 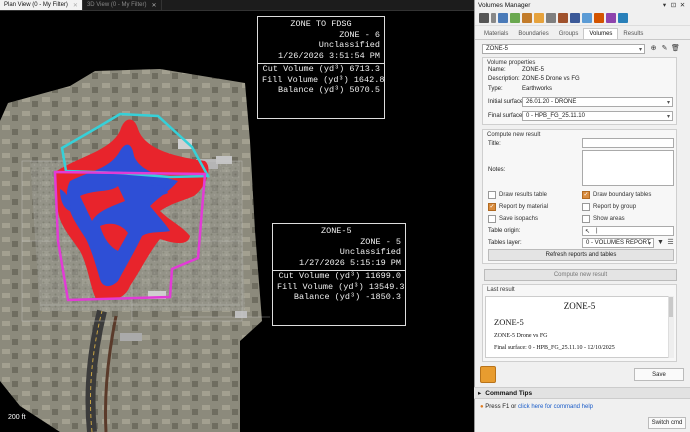 I want to click on report-cut-volume: Cut Volume (yd³) 6713.3, so click(x=321, y=69).